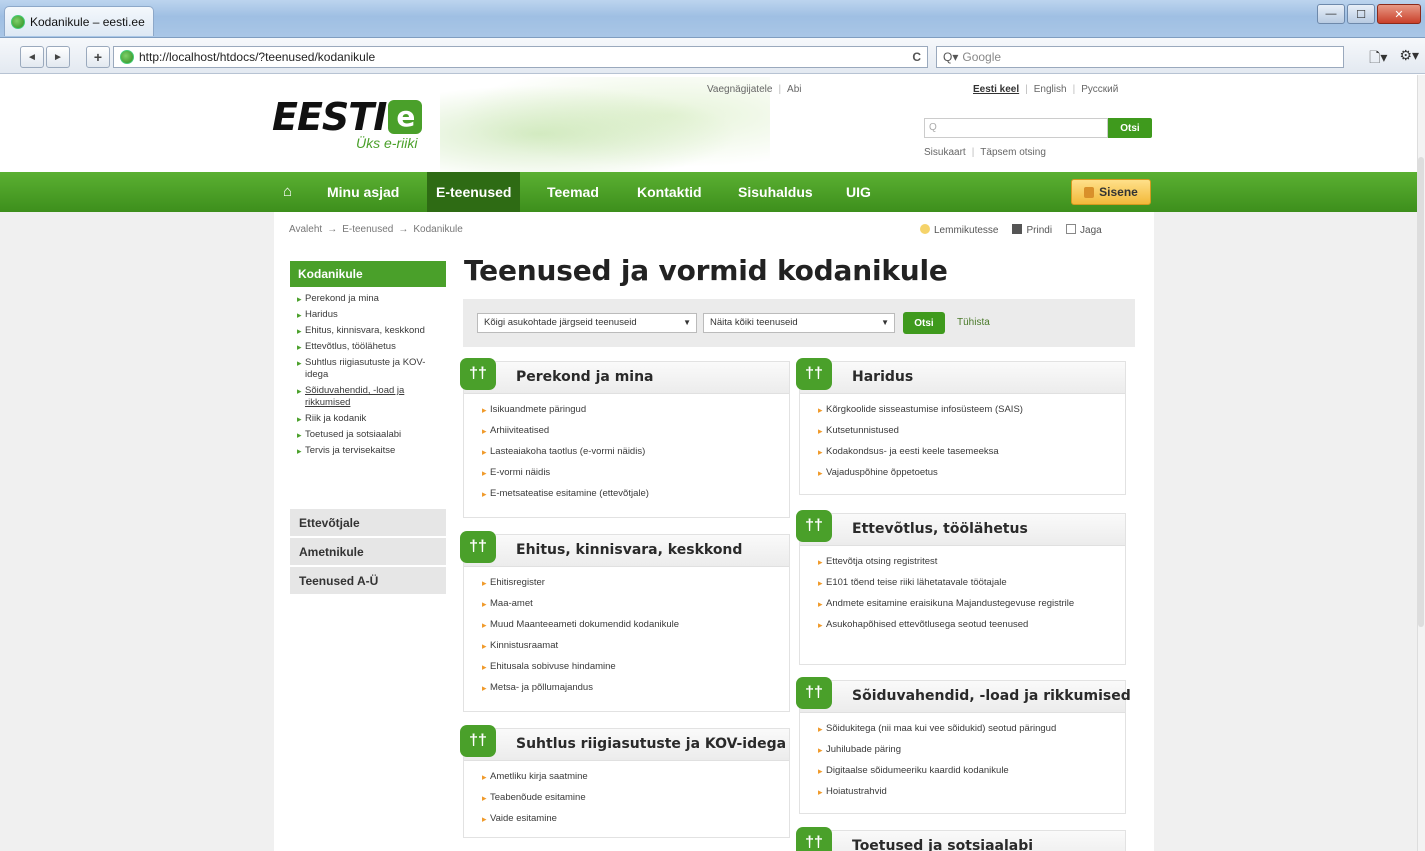 The width and height of the screenshot is (1425, 851). I want to click on home-icon: ⌂, so click(291, 191).